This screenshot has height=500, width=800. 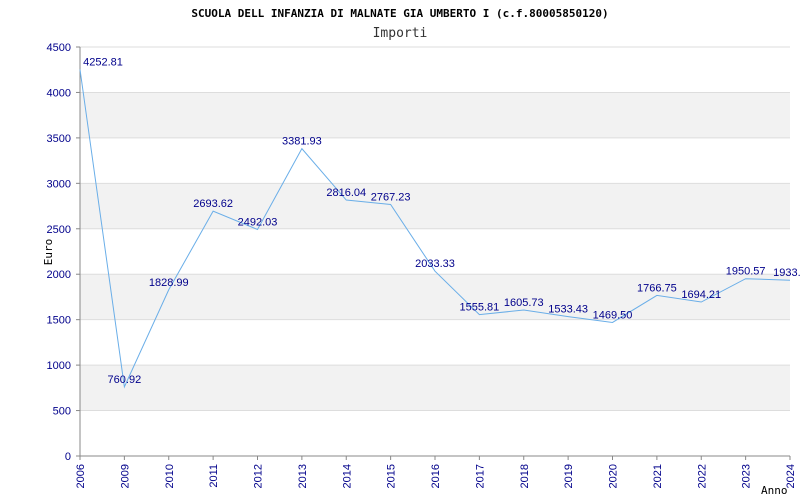 What do you see at coordinates (614, 476) in the screenshot?
I see `x-tick-label: 2020` at bounding box center [614, 476].